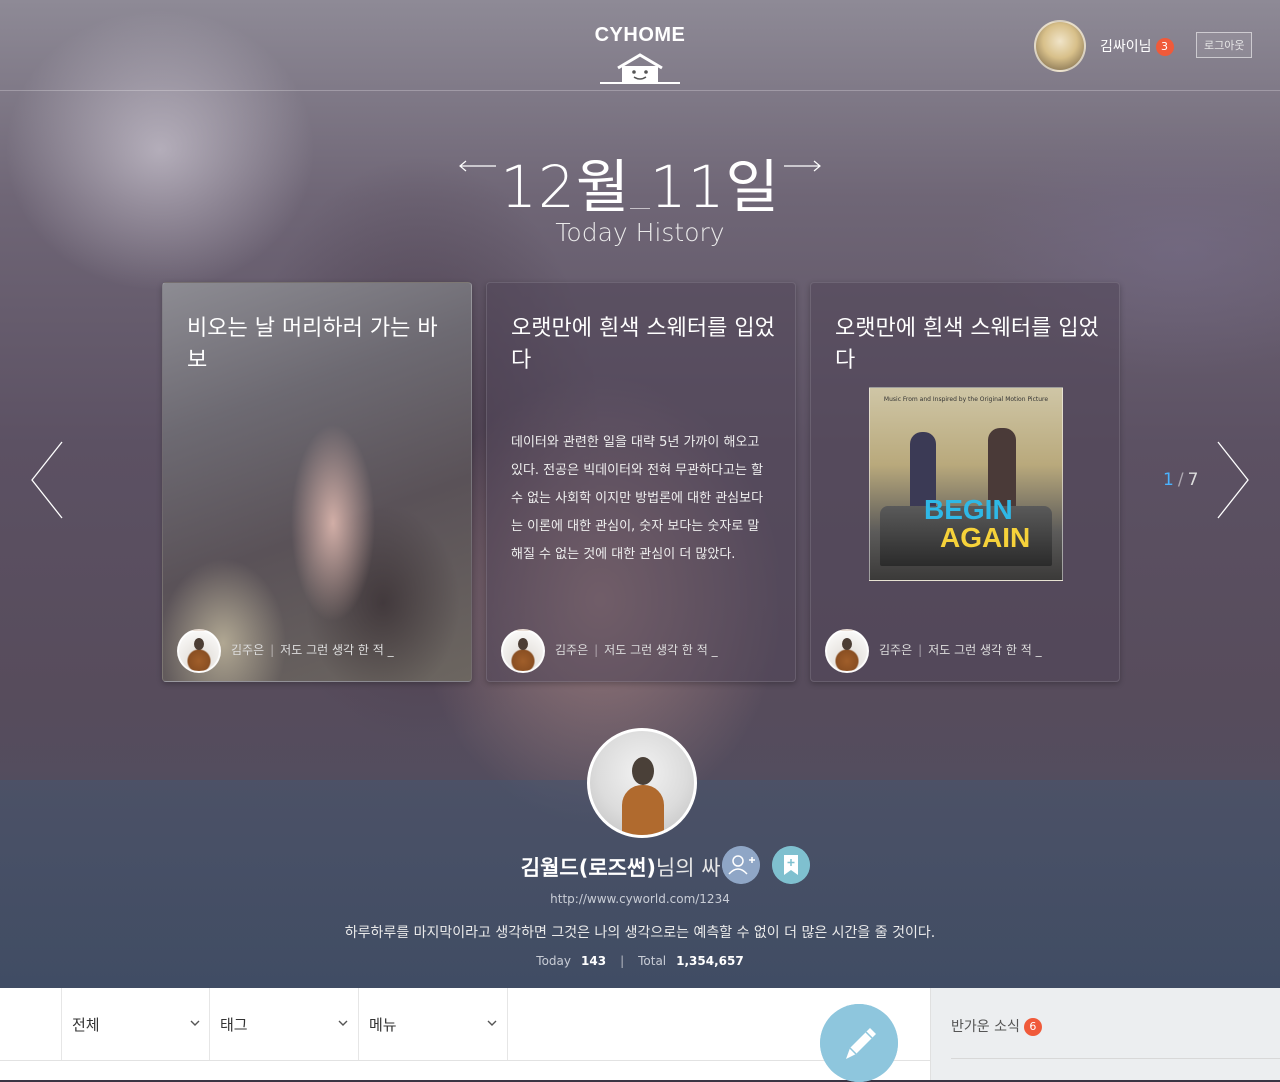 This screenshot has width=1280, height=1082. What do you see at coordinates (1193, 480) in the screenshot?
I see `pager-total: 7` at bounding box center [1193, 480].